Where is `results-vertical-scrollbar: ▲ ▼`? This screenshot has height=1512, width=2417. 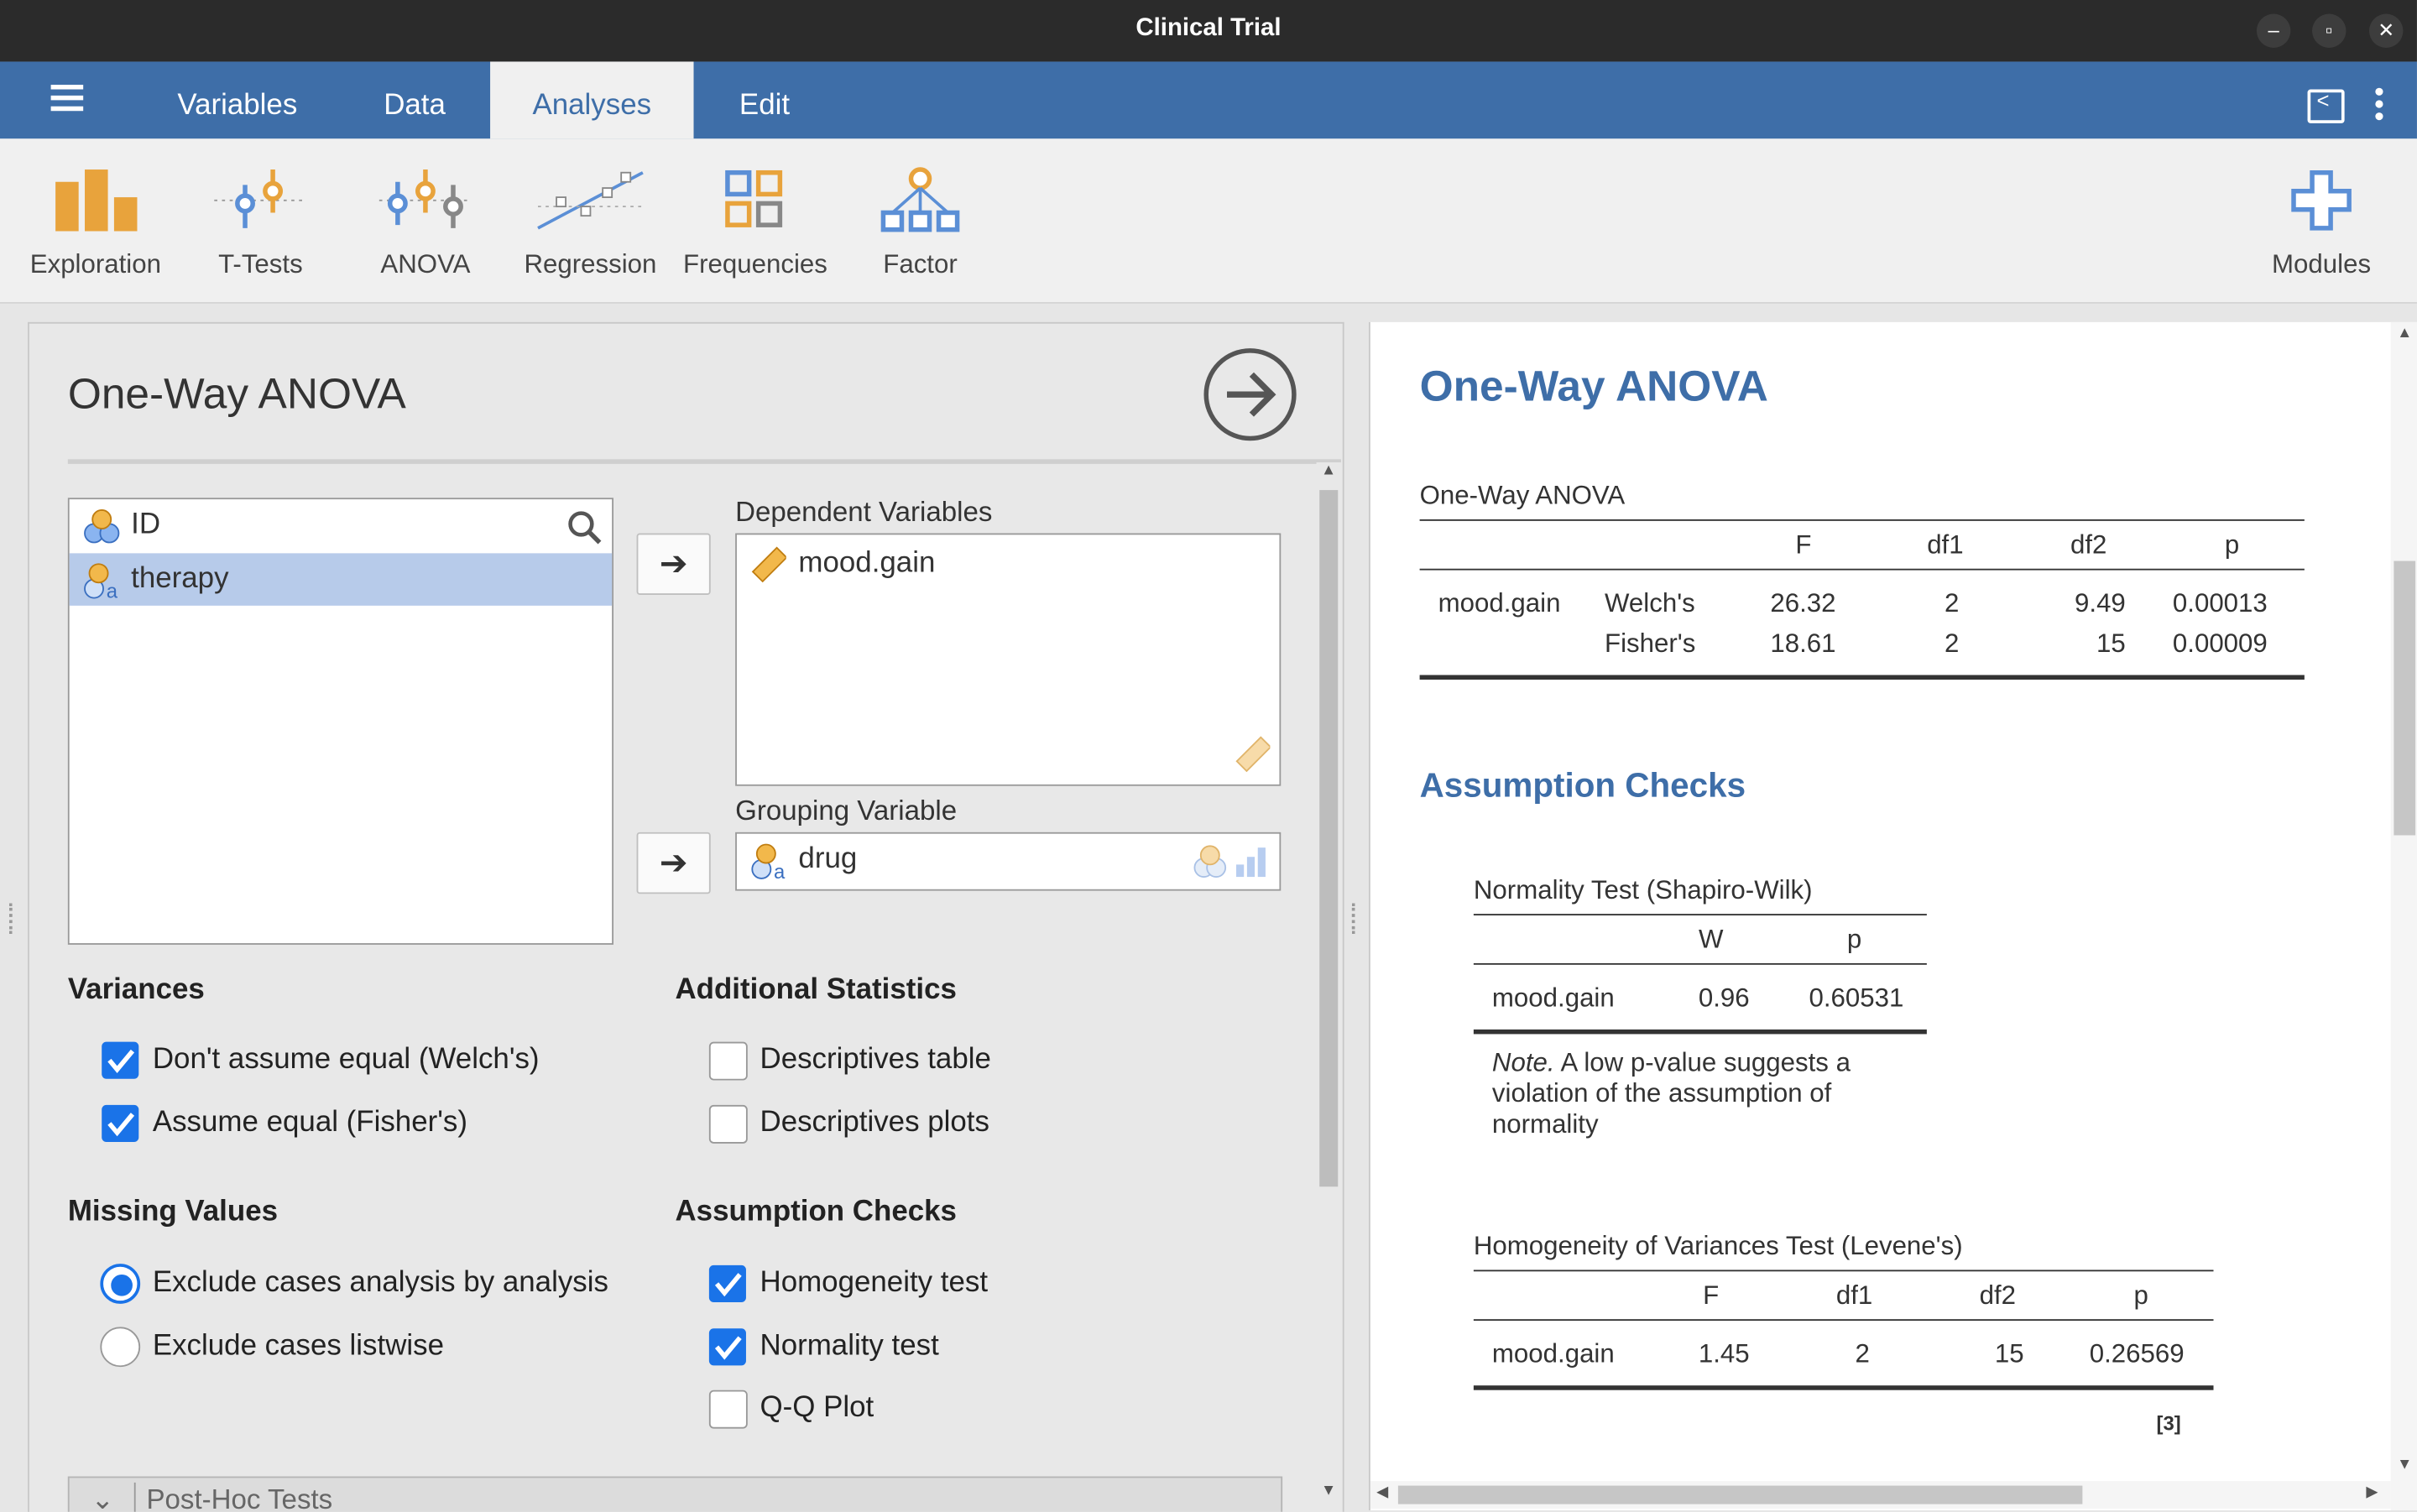
results-vertical-scrollbar: ▲ ▼ is located at coordinates (2403, 915).